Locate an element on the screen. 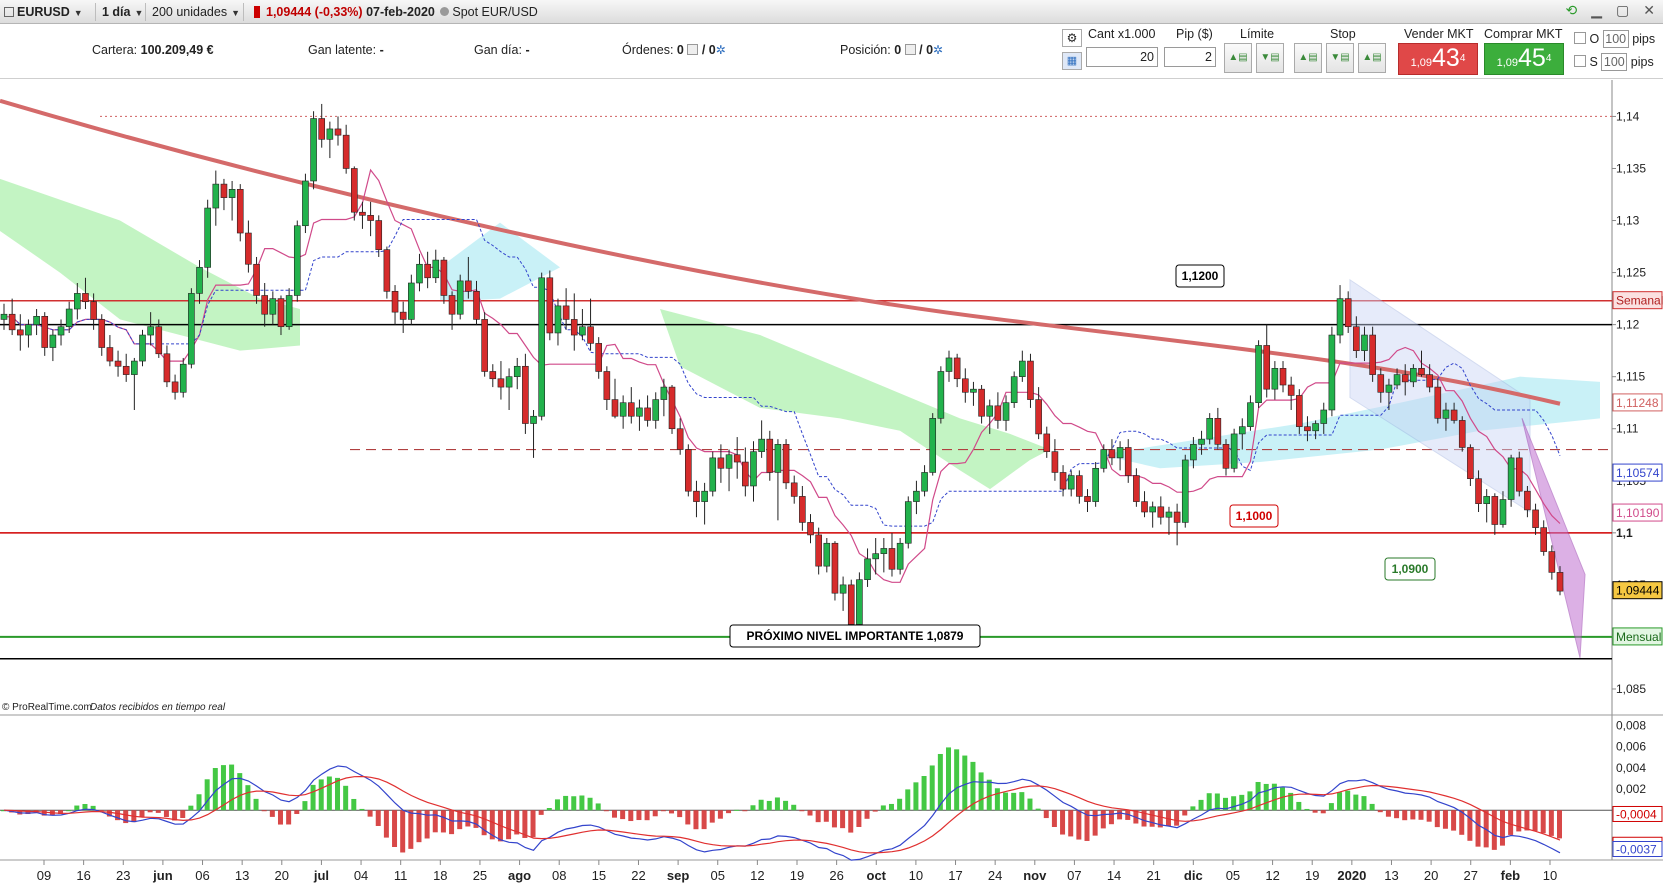  buy-market-button: 1,09454 is located at coordinates (1524, 59).